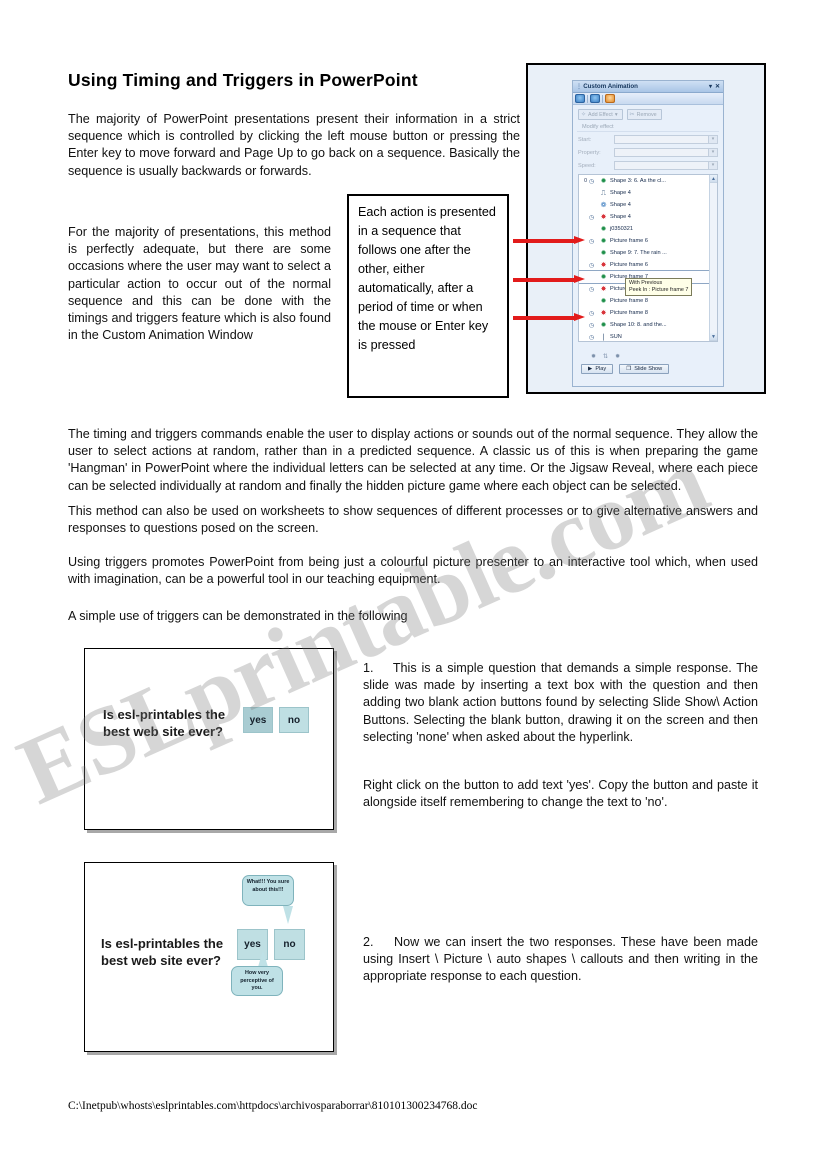  I want to click on back-arrow-icon, so click(580, 98).